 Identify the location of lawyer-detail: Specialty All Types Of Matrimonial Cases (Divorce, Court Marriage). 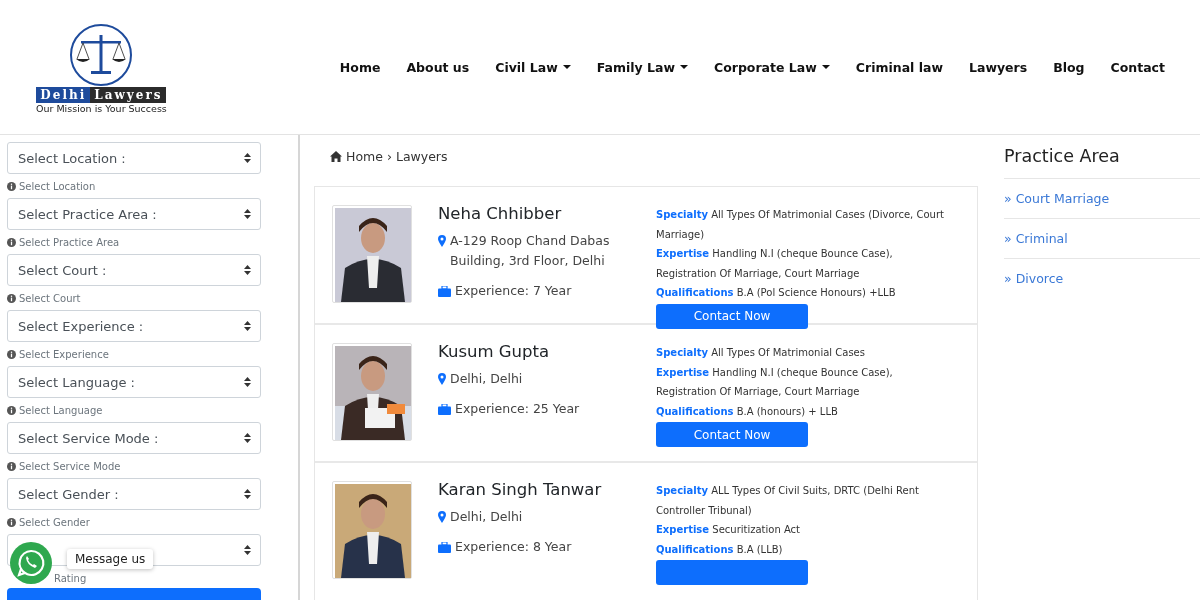
(800, 225).